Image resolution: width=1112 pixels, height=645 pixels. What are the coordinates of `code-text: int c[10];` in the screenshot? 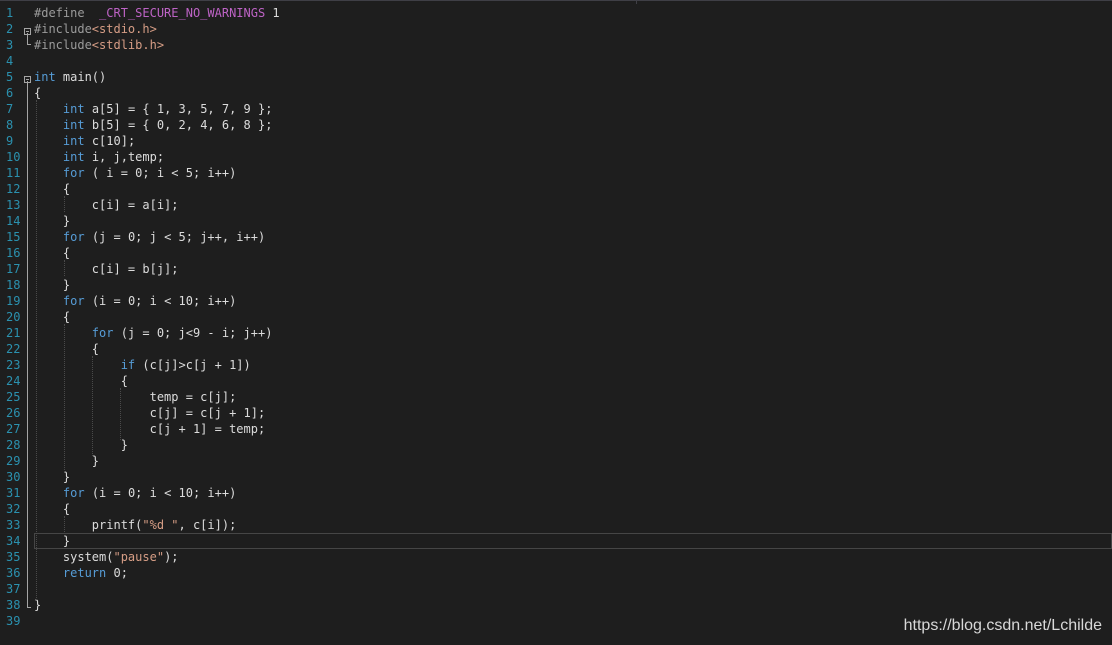 It's located at (84, 141).